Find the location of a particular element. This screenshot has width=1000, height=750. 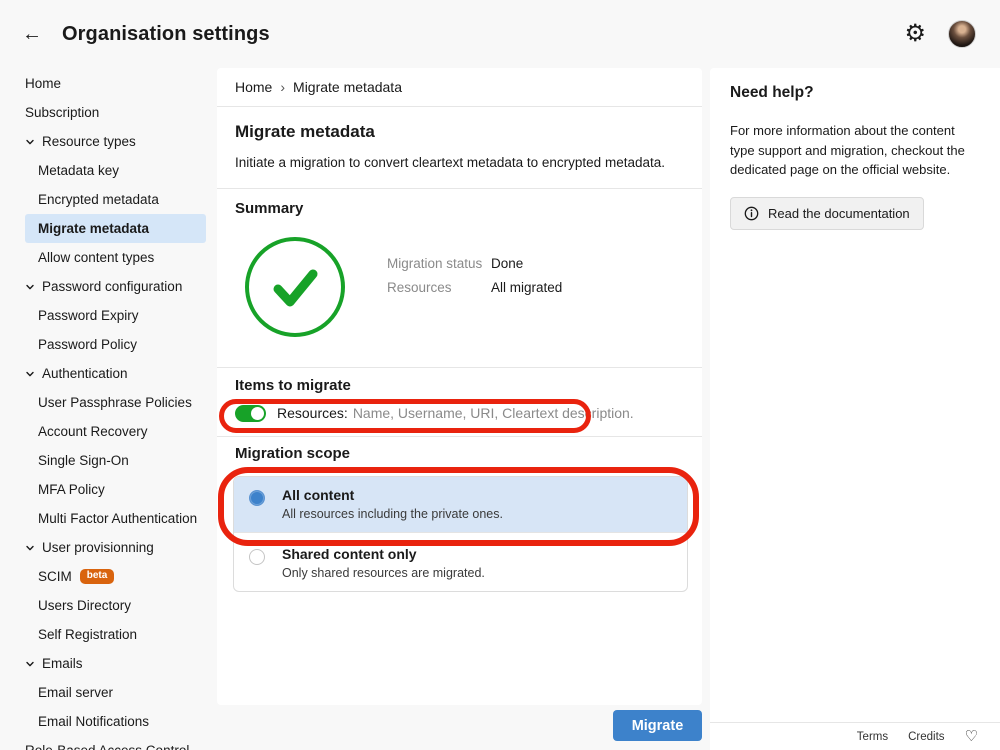

sidebar-item-label: Emails is located at coordinates (62, 663).